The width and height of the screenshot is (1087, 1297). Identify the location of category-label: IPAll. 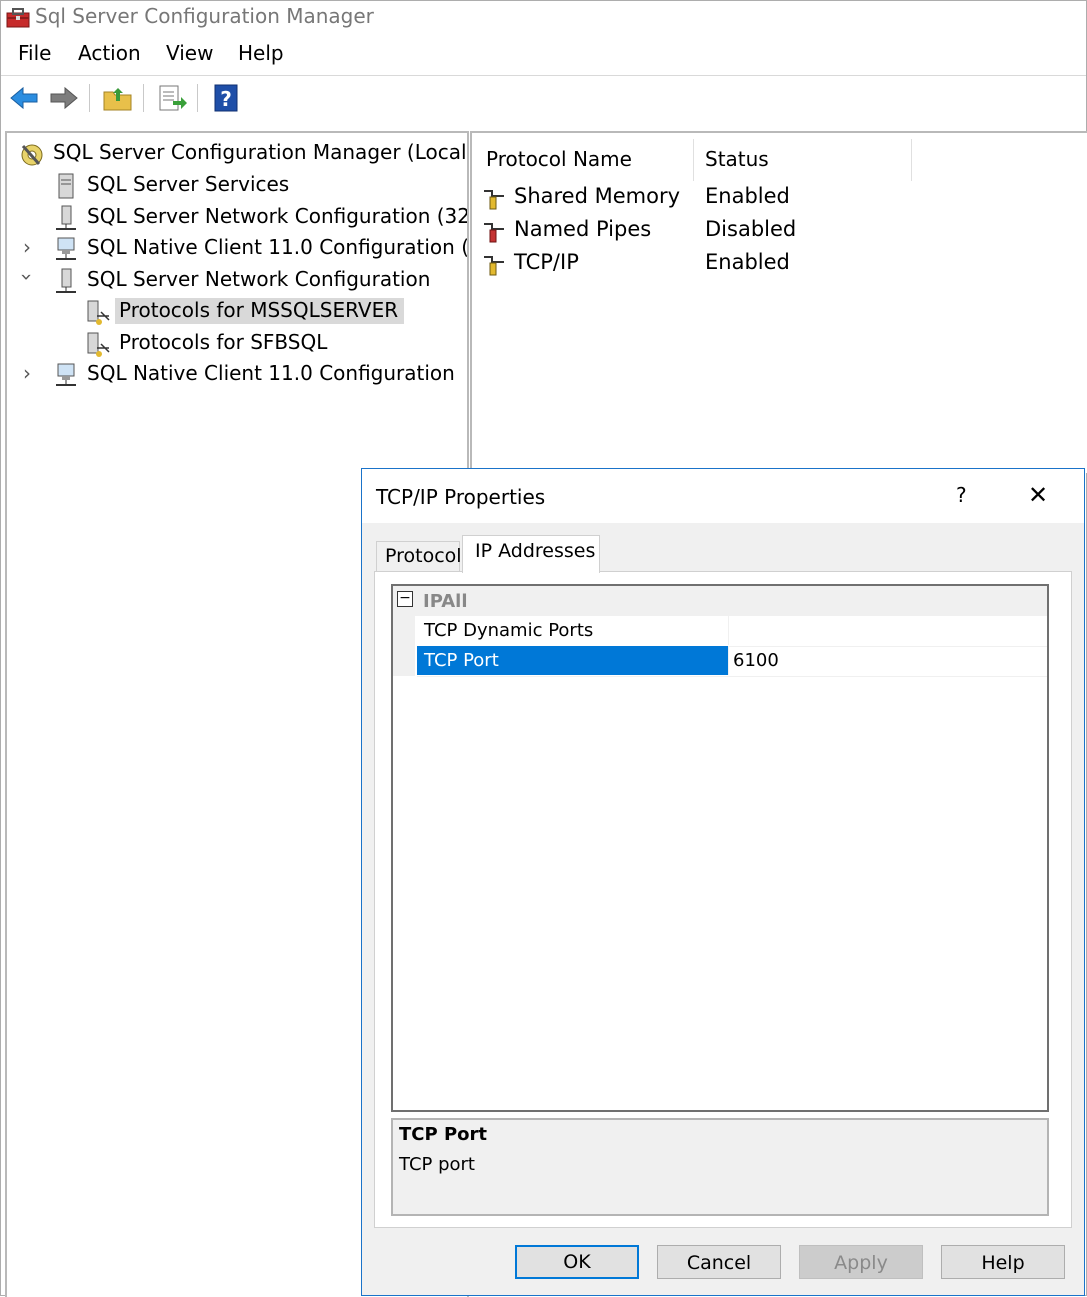
(445, 601).